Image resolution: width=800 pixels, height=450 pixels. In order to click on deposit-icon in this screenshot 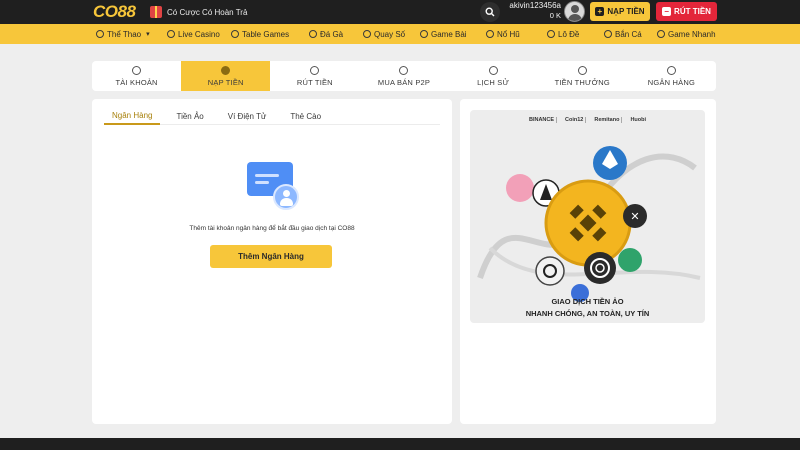, I will do `click(226, 70)`.